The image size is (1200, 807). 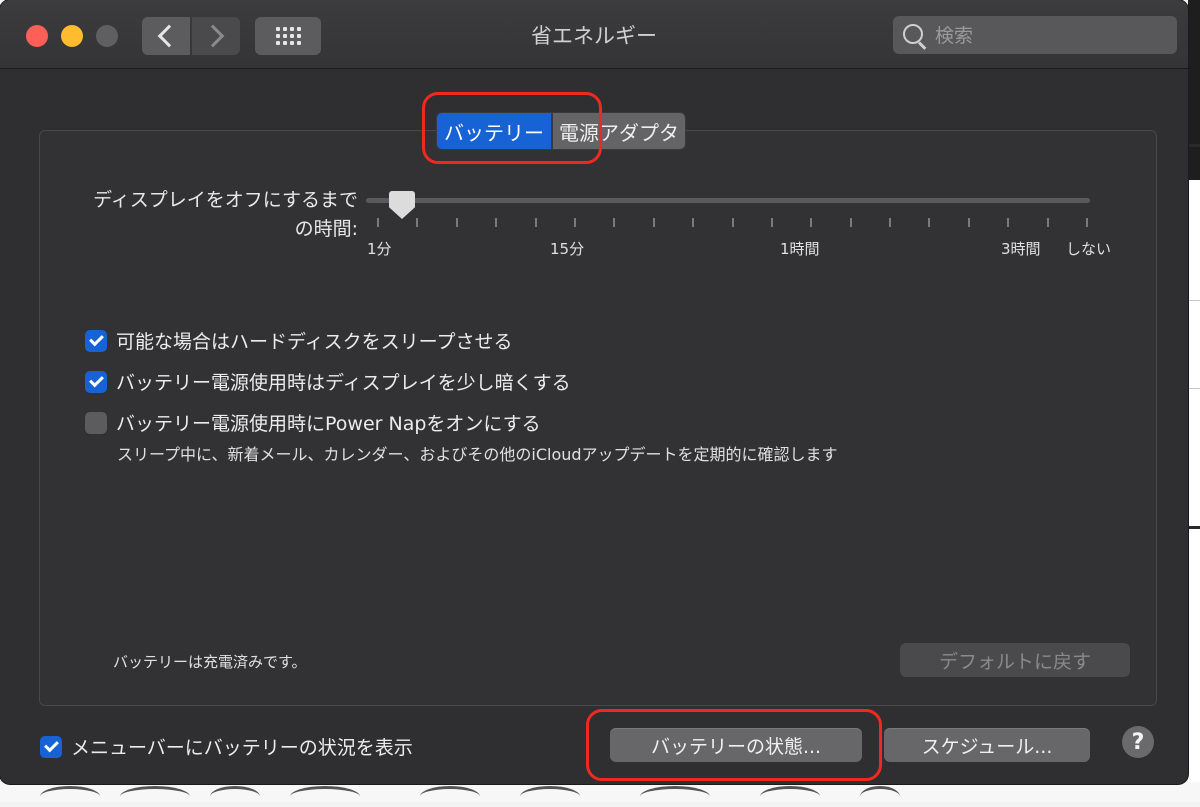 What do you see at coordinates (494, 131) in the screenshot?
I see `tab-battery: バッテリー` at bounding box center [494, 131].